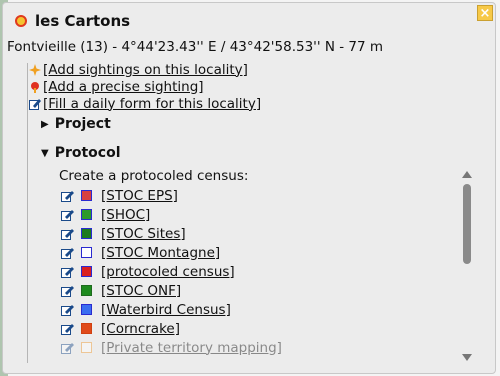 The image size is (500, 376). Describe the element at coordinates (45, 153) in the screenshot. I see `triangle-down-icon: ▼` at that location.